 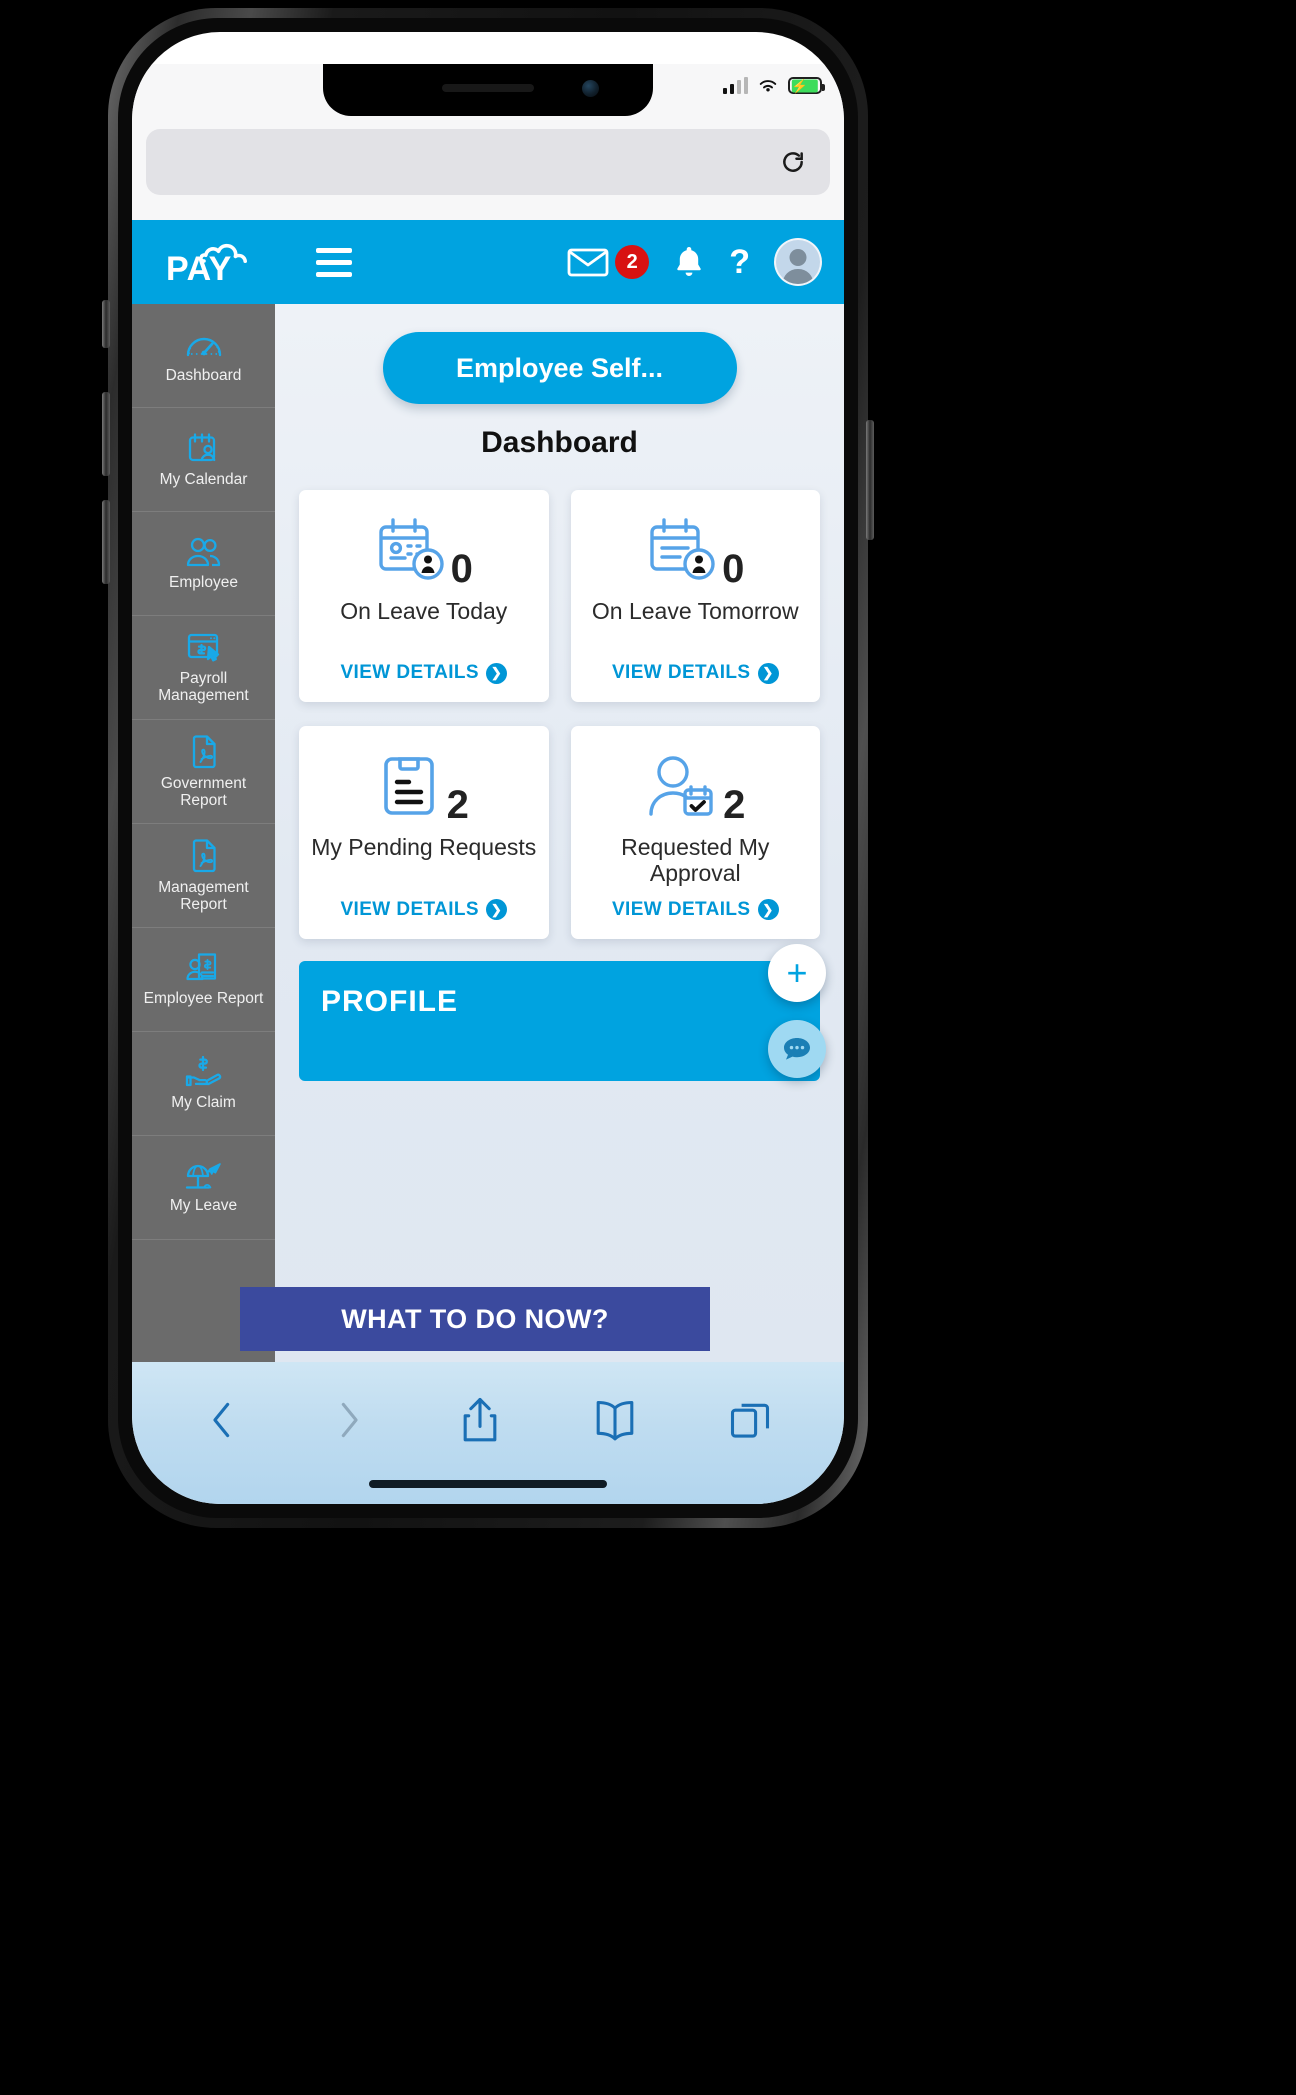 I want to click on volume-down-button, so click(x=106, y=542).